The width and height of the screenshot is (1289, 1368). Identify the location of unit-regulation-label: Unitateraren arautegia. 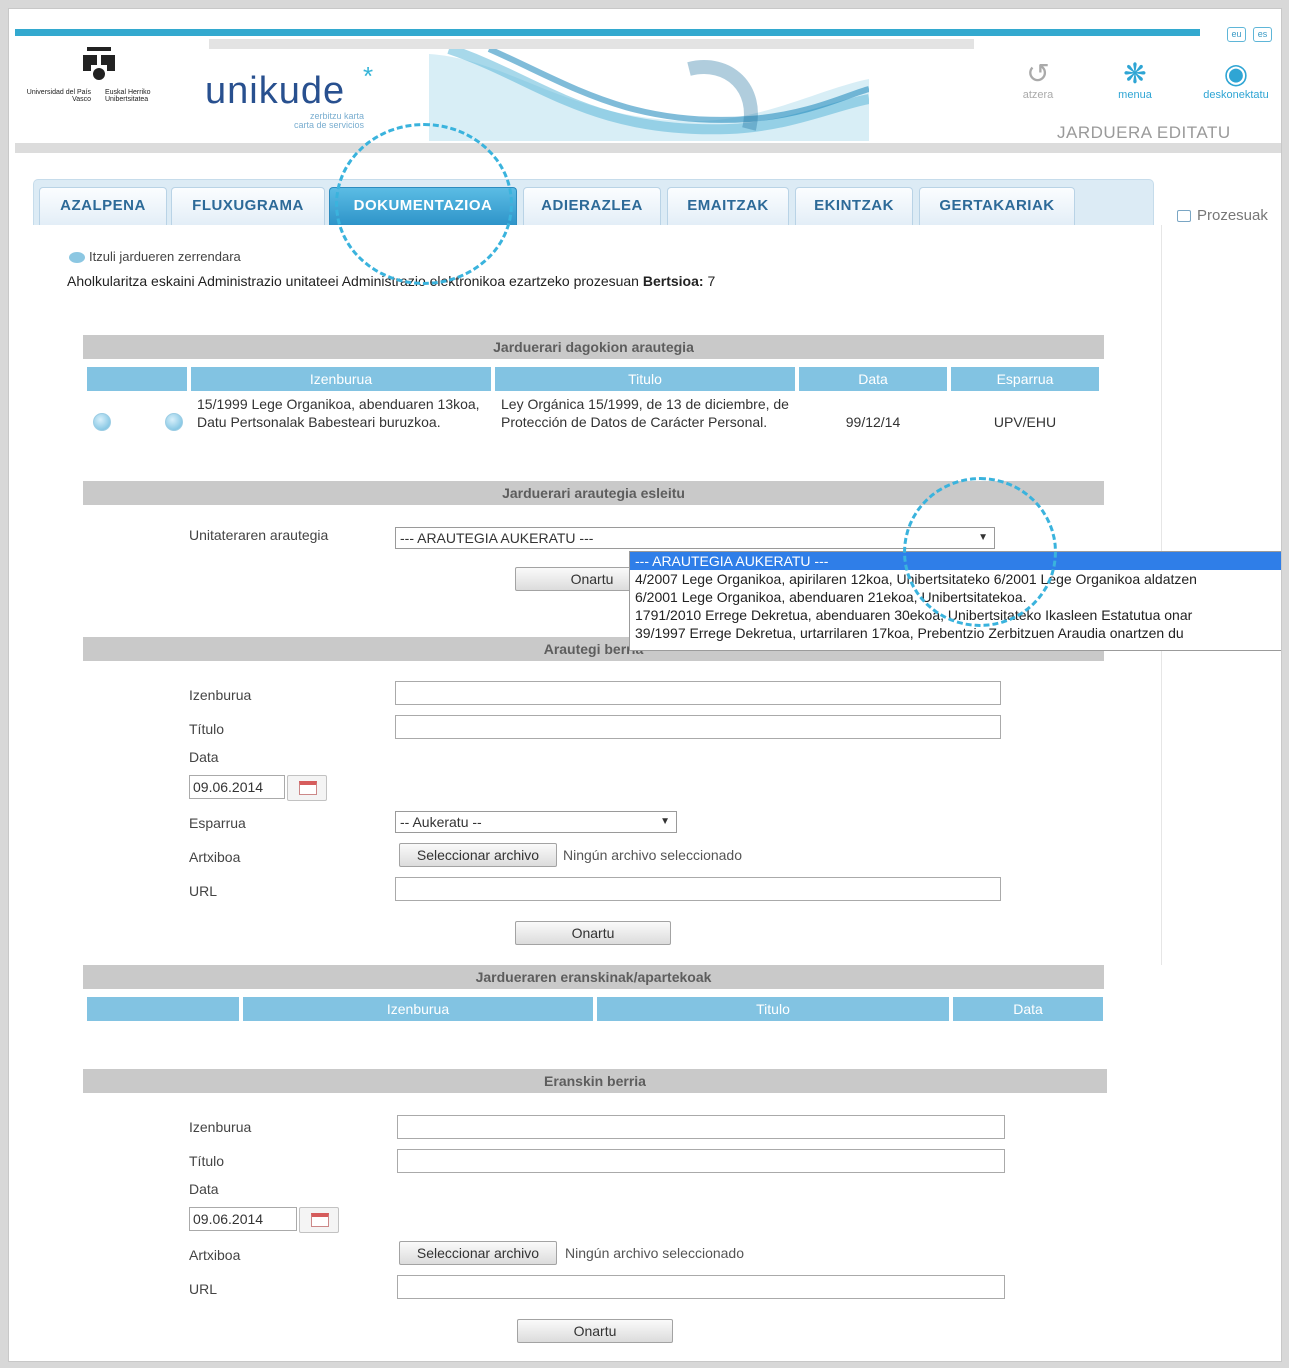
(259, 535).